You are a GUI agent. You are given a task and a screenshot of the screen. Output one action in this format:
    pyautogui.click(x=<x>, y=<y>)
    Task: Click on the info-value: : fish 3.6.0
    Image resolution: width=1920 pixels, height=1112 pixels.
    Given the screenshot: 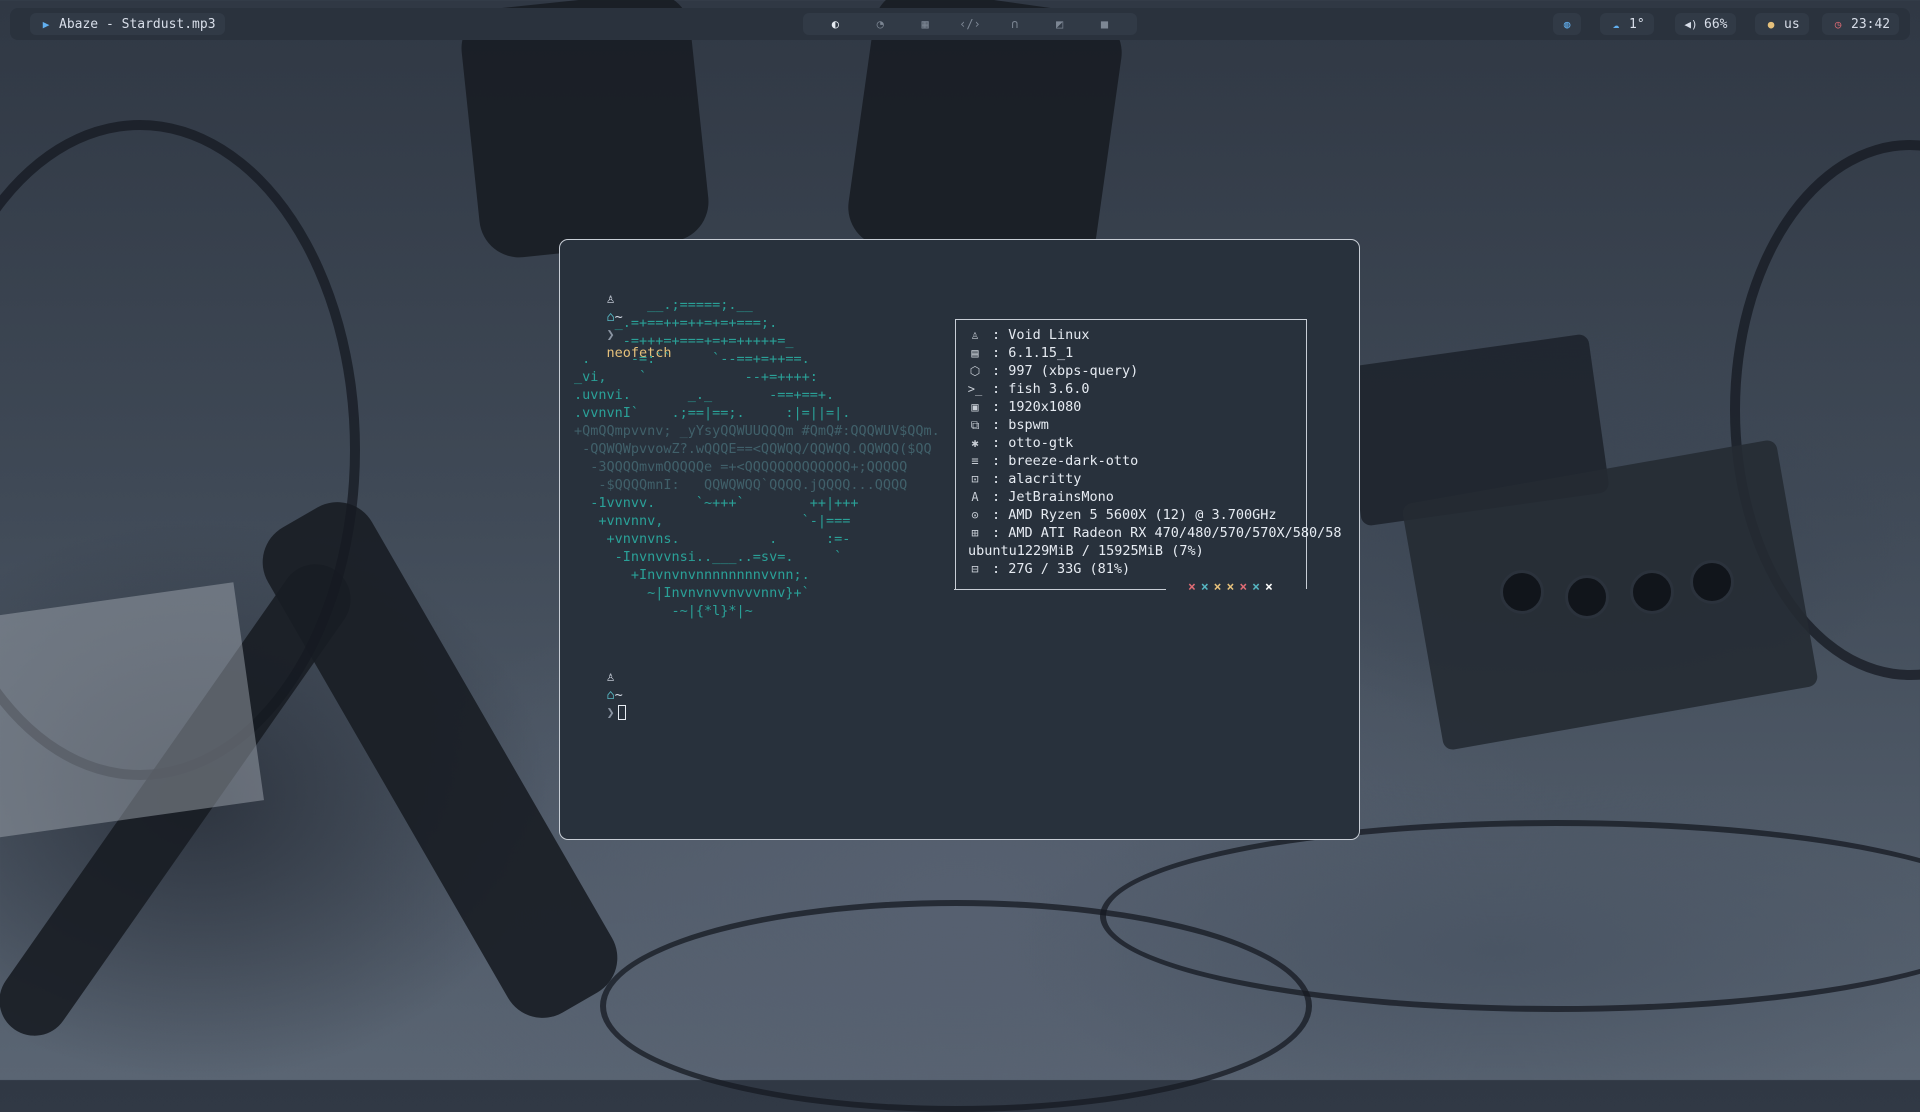 What is the action you would take?
    pyautogui.click(x=1041, y=389)
    